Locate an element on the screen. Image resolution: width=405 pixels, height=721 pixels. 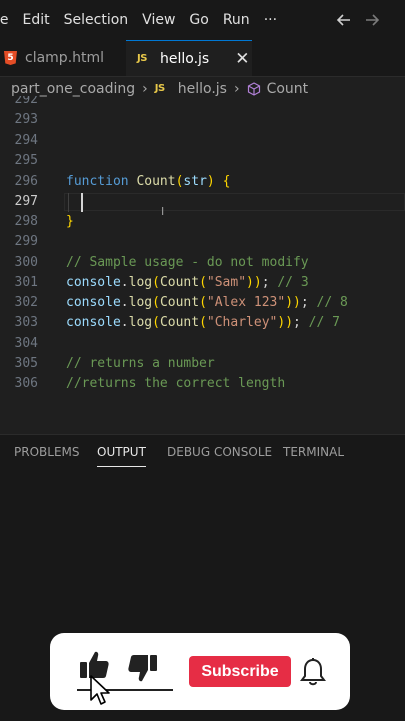
code-line: // Sample usage - do not modify is located at coordinates (187, 262).